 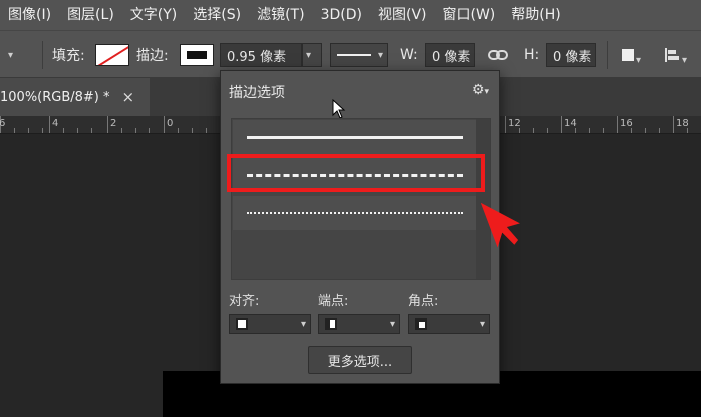 I want to click on menu-window: 窗口(W), so click(x=469, y=15).